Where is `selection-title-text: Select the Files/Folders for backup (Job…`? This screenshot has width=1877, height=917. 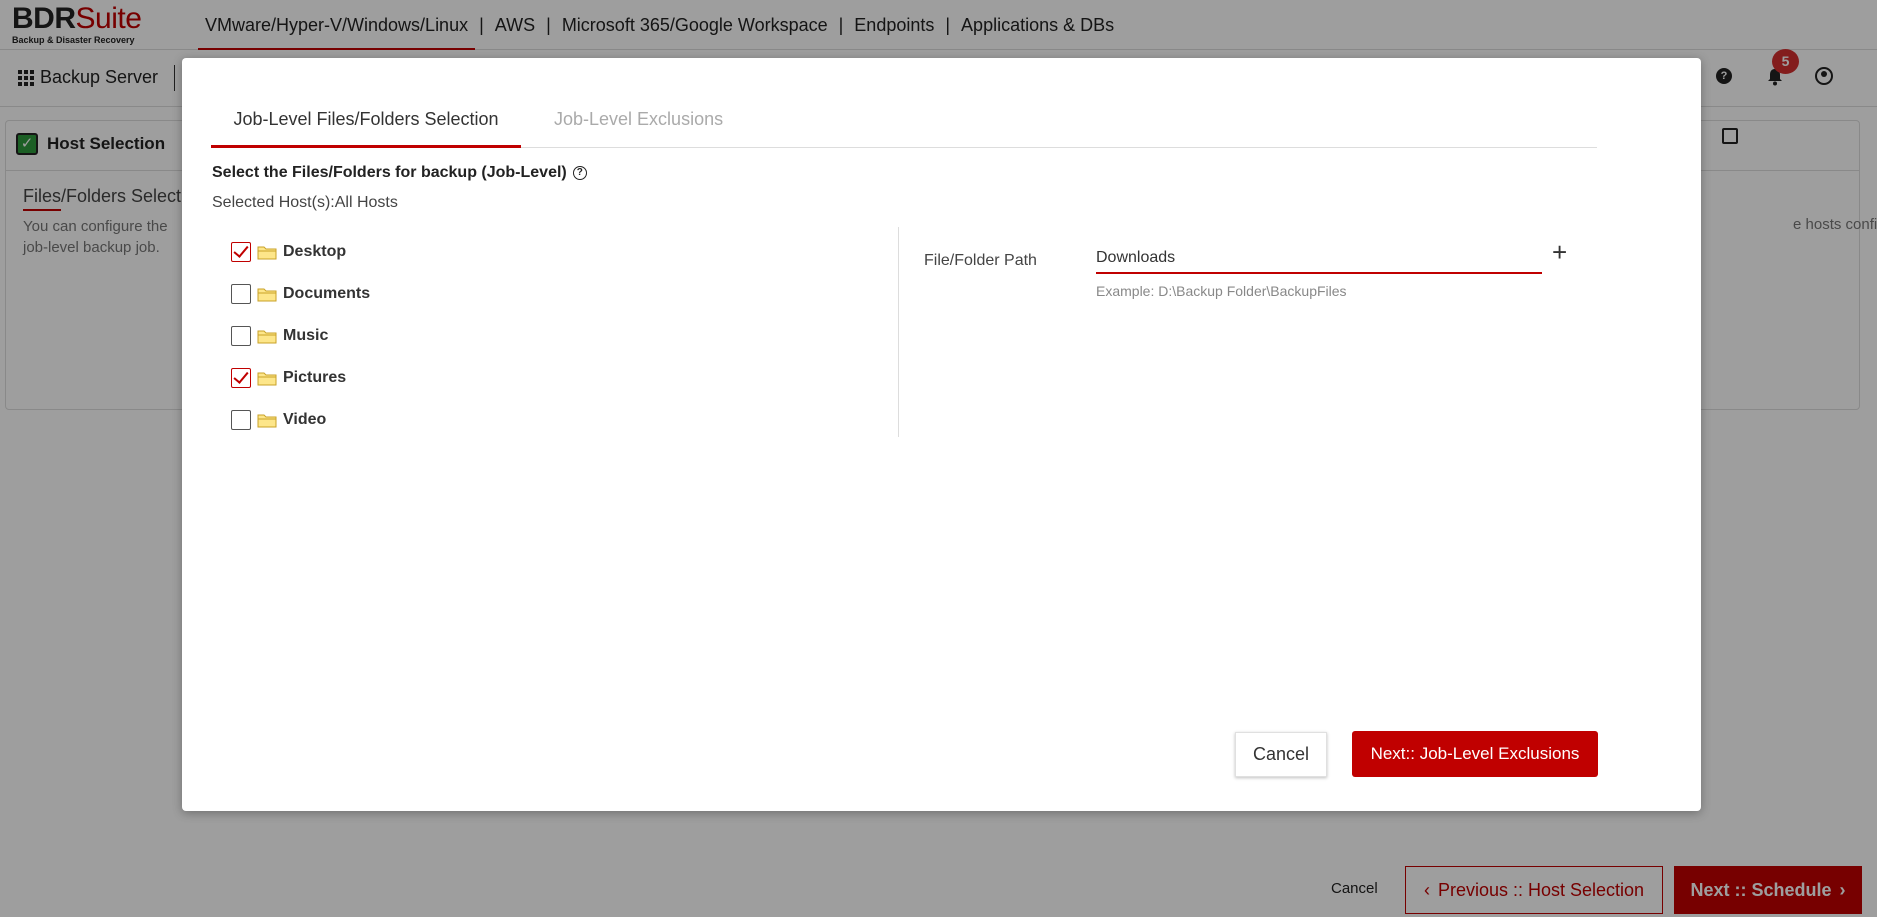 selection-title-text: Select the Files/Folders for backup (Job… is located at coordinates (389, 172).